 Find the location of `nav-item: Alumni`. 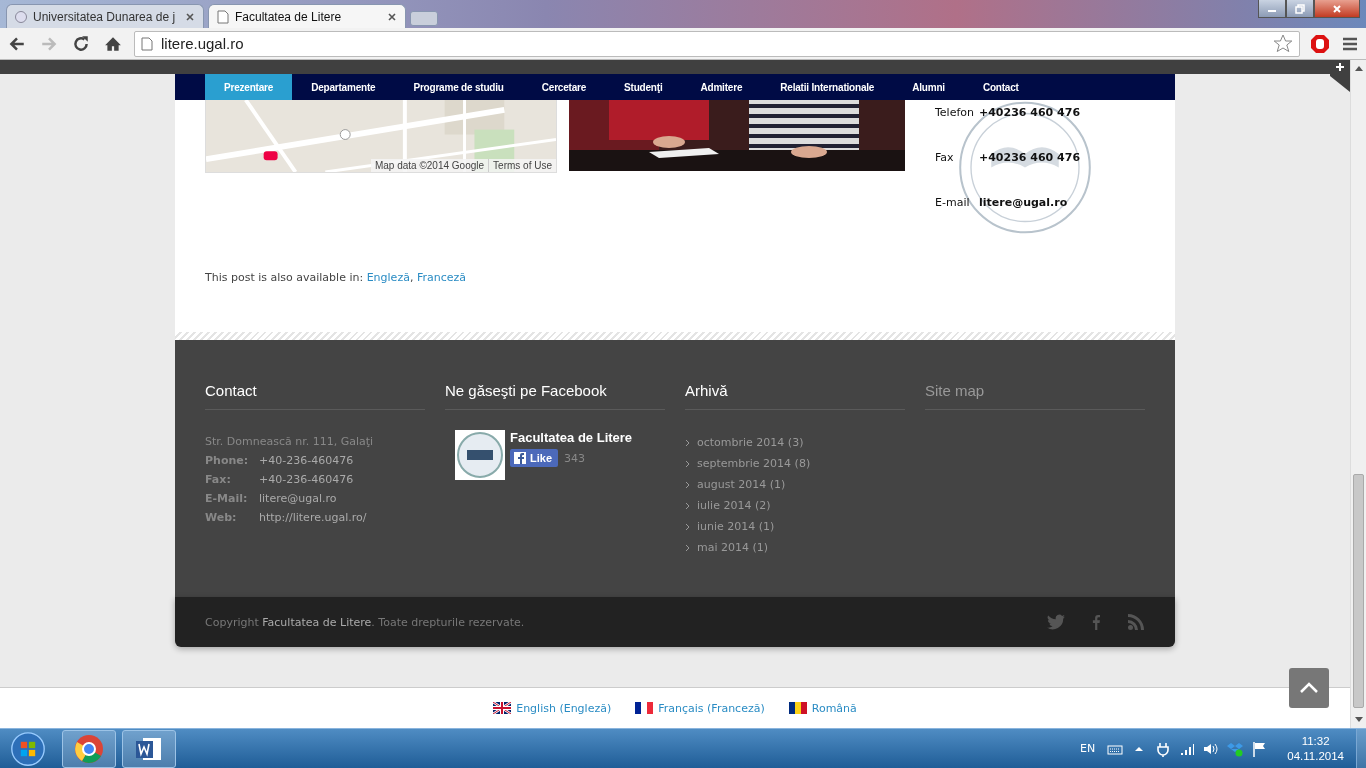

nav-item: Alumni is located at coordinates (928, 87).